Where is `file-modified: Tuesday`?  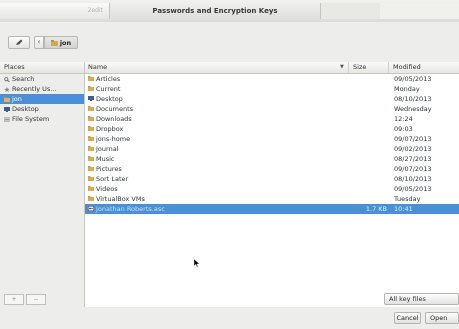
file-modified: Tuesday is located at coordinates (407, 199).